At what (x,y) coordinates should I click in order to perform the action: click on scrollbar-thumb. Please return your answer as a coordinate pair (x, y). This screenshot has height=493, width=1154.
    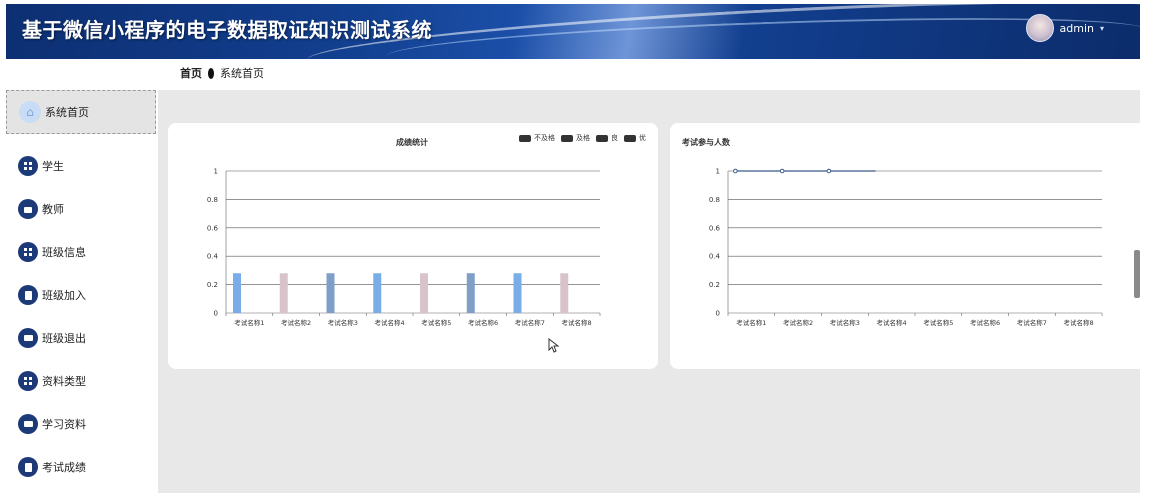
    Looking at the image, I should click on (1137, 274).